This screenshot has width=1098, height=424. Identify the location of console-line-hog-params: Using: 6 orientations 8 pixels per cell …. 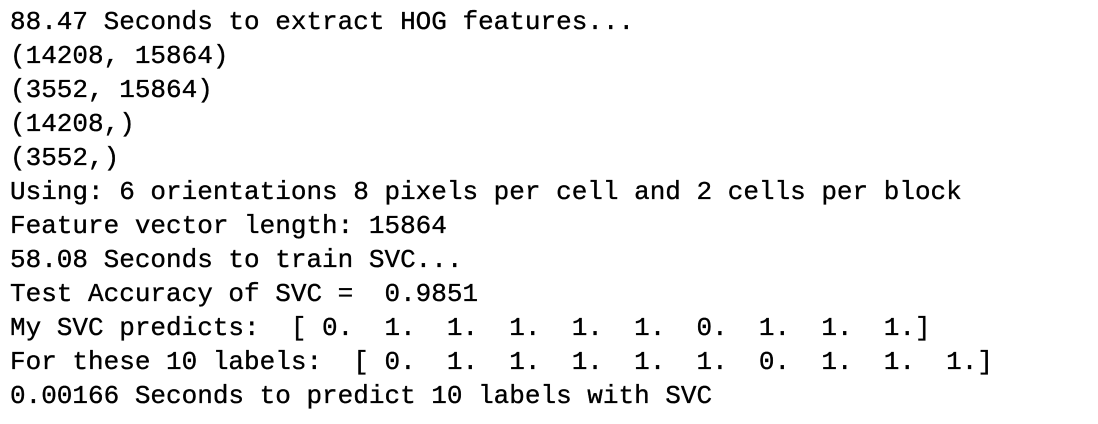
(486, 192).